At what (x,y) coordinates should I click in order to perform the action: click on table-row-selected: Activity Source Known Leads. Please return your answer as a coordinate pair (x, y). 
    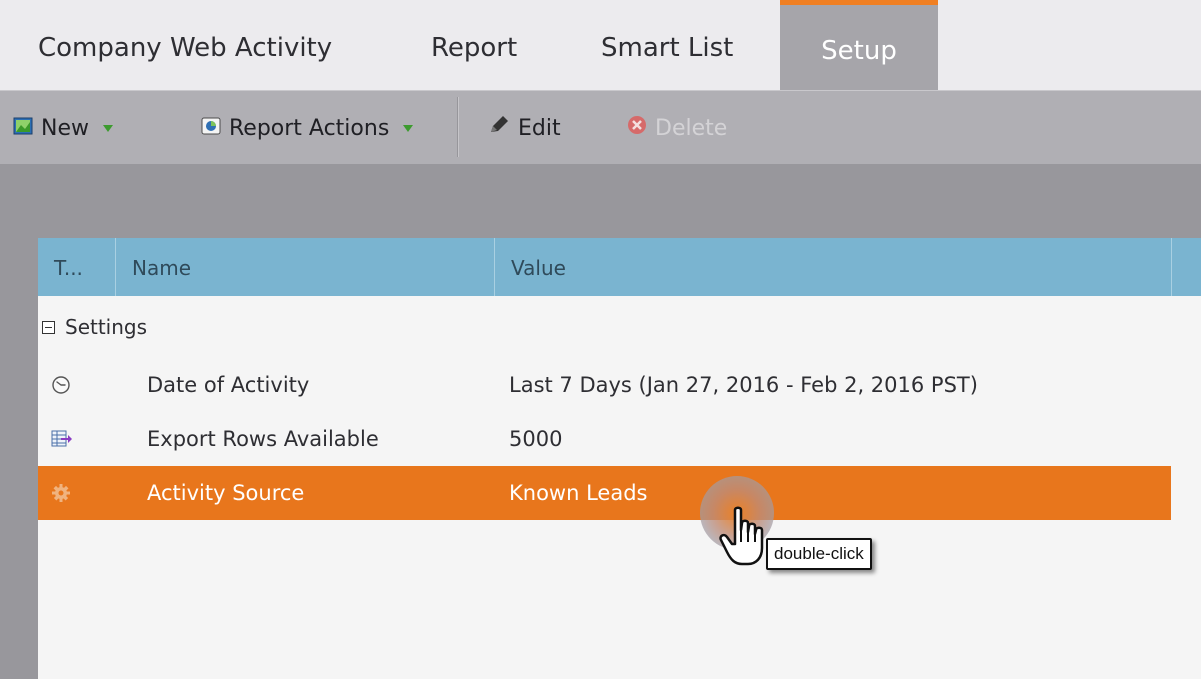
    Looking at the image, I should click on (604, 493).